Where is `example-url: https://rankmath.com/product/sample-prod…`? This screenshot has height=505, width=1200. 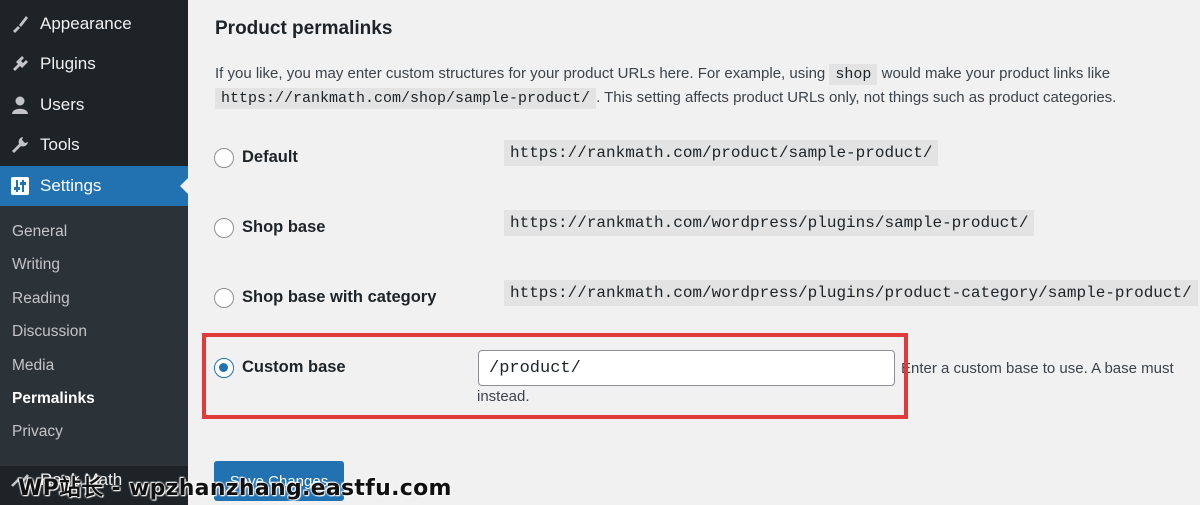 example-url: https://rankmath.com/product/sample-prod… is located at coordinates (721, 153).